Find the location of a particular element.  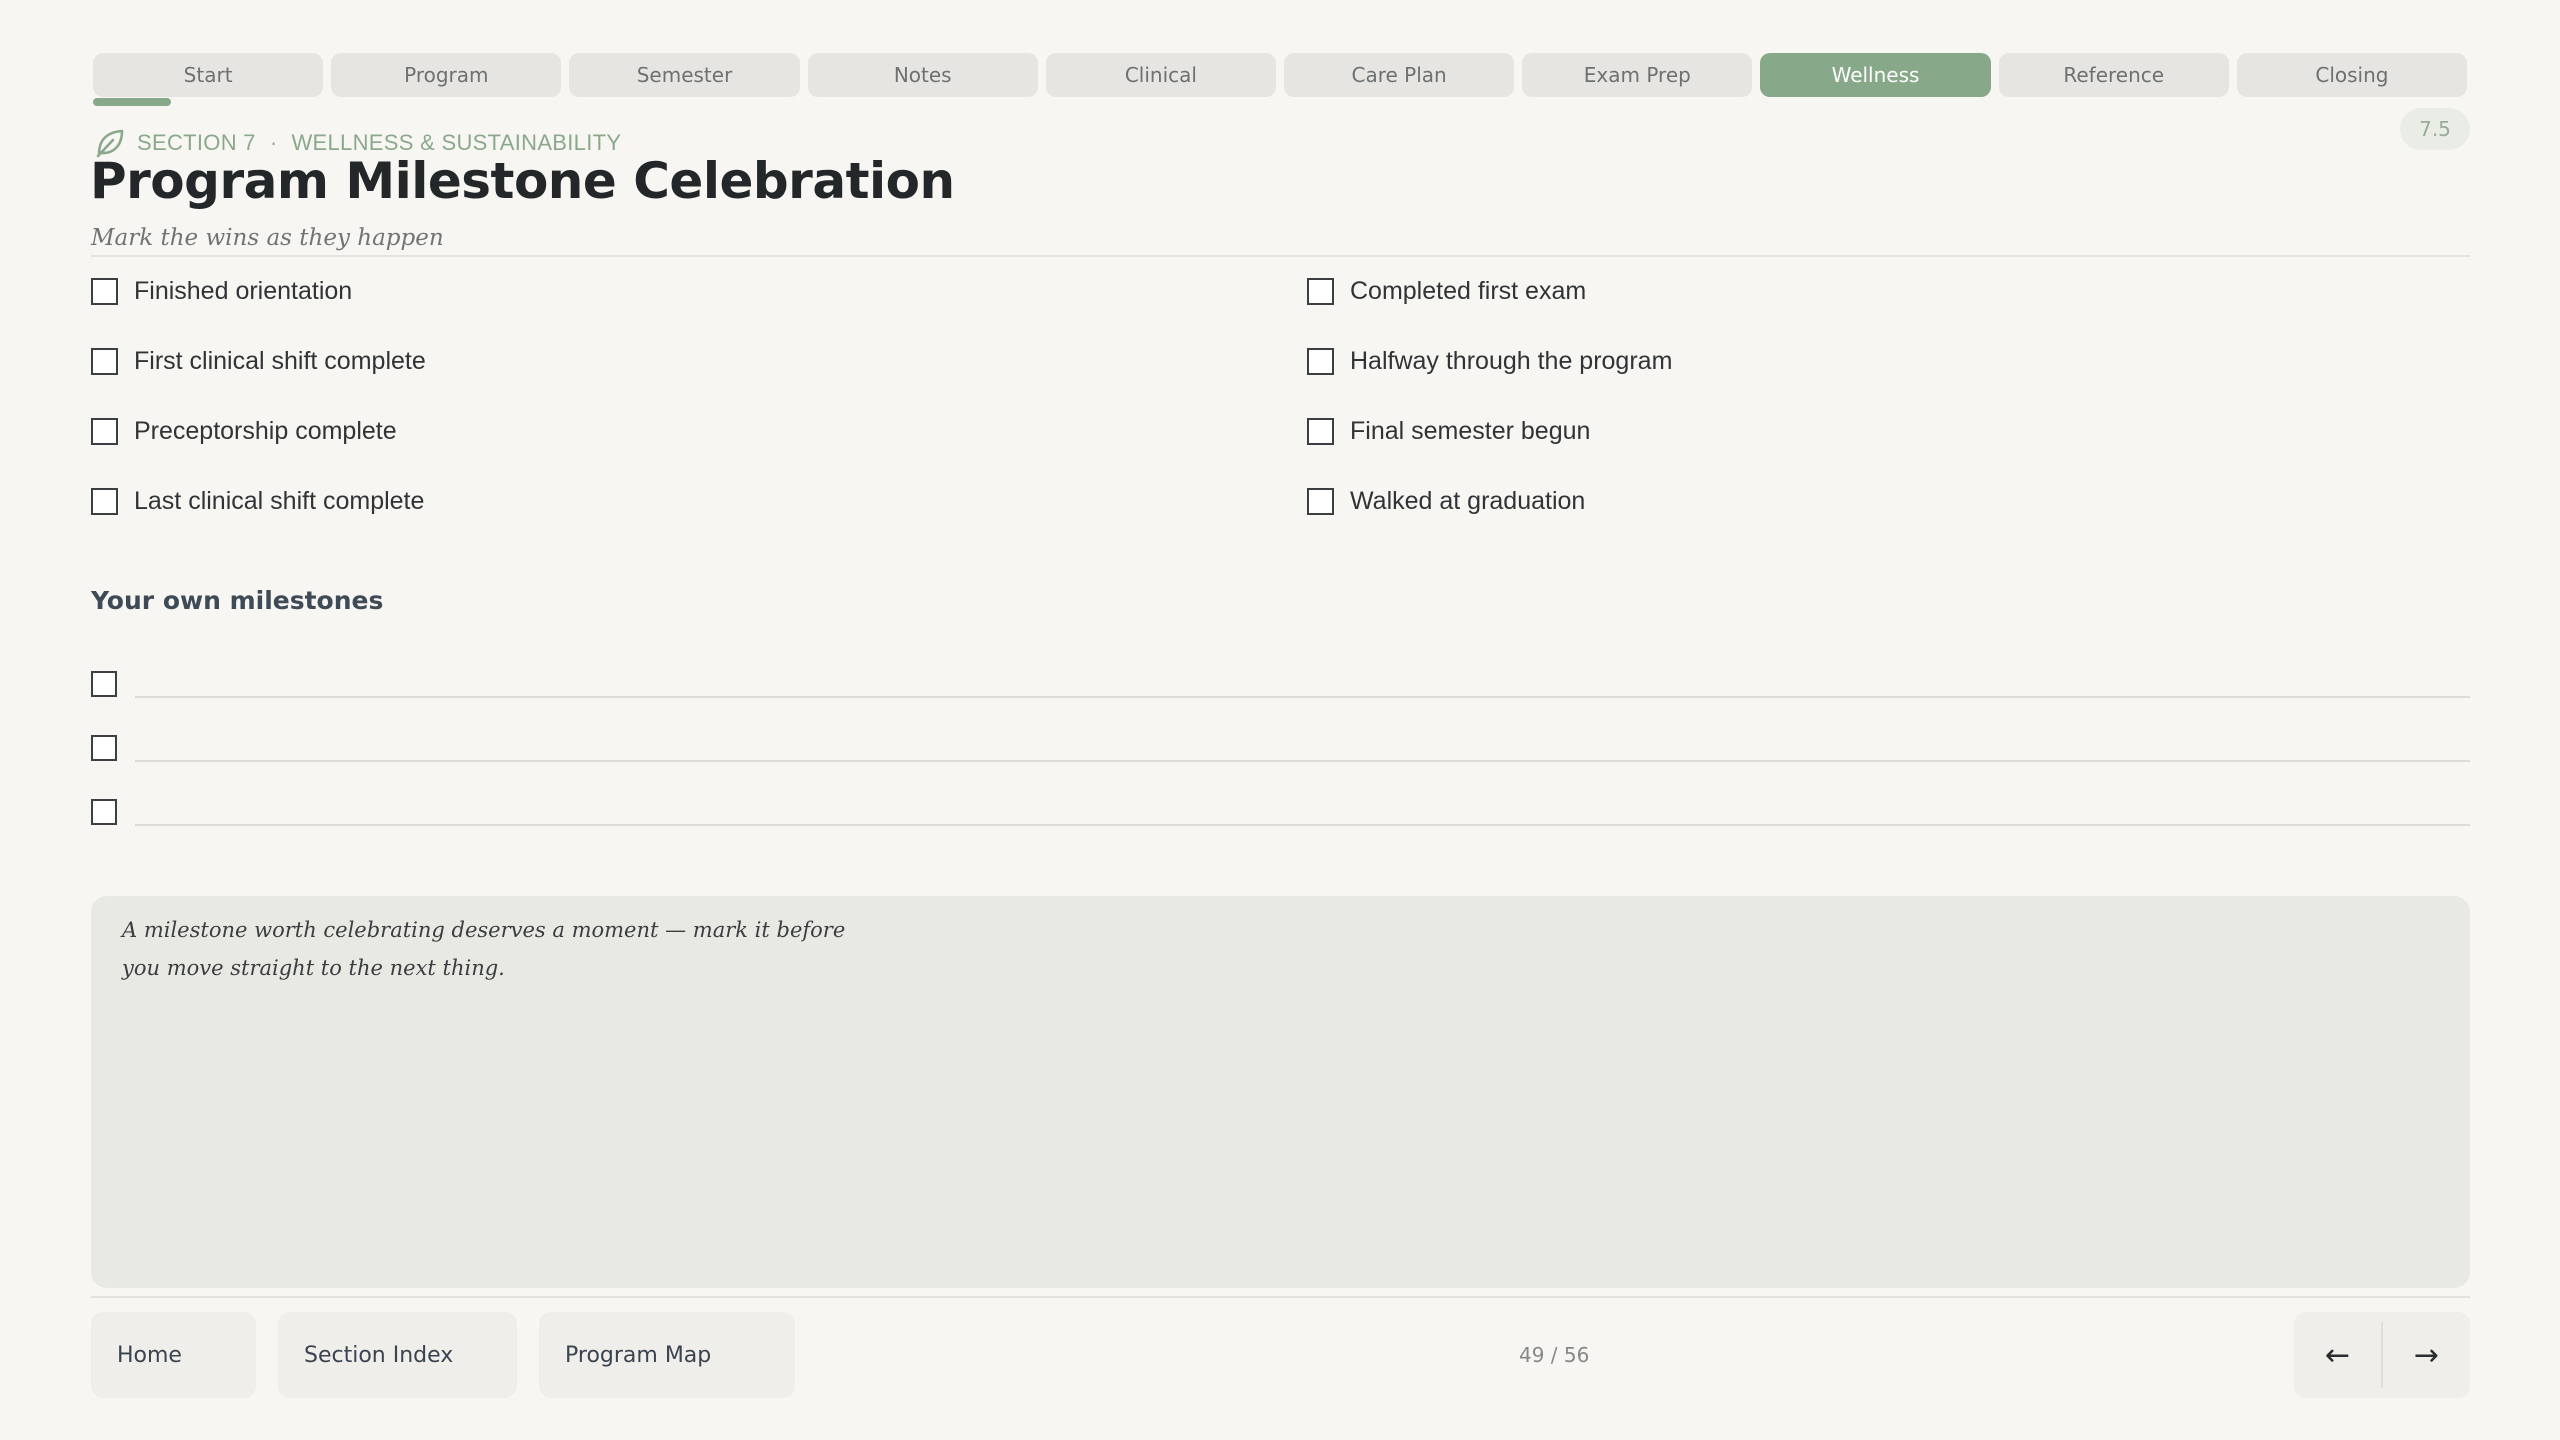

tab-reference: Reference is located at coordinates (2113, 75).